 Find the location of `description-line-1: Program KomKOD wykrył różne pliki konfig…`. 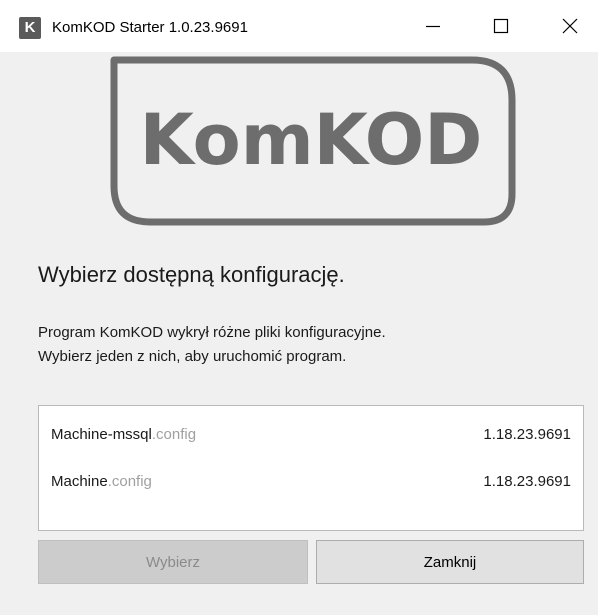

description-line-1: Program KomKOD wykrył różne pliki konfig… is located at coordinates (212, 332).